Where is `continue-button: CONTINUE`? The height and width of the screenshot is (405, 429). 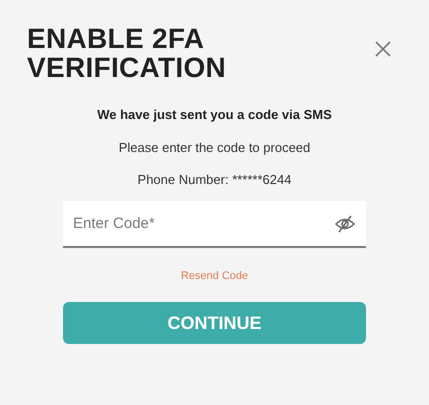
continue-button: CONTINUE is located at coordinates (214, 323).